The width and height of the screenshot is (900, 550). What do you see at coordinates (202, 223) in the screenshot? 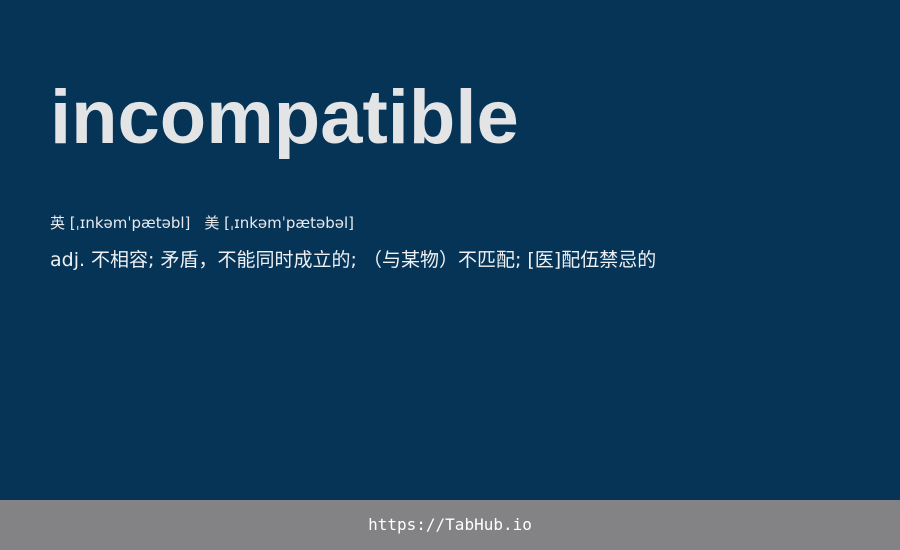
I see `phonetics: 英 [ˌɪnkəmˈpætəbl] 美 [ˌɪnkəmˈpætəbəl]` at bounding box center [202, 223].